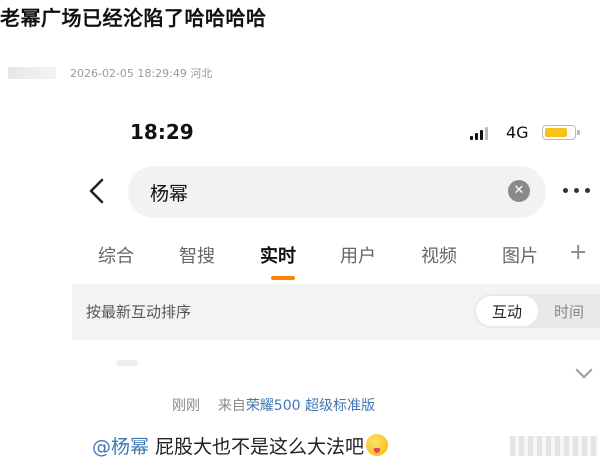 The width and height of the screenshot is (600, 463). Describe the element at coordinates (231, 406) in the screenshot. I see `from-prefix: 来自` at that location.